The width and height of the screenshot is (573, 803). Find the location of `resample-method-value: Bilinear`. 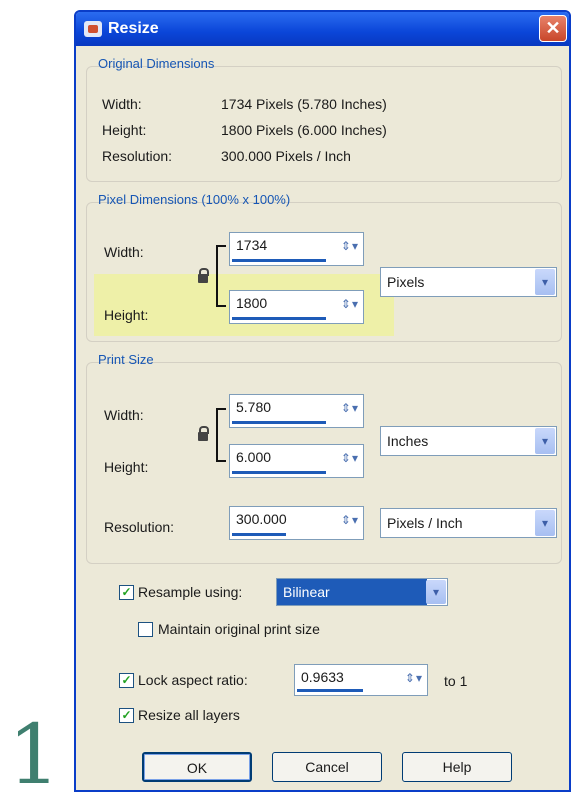

resample-method-value: Bilinear is located at coordinates (352, 592).